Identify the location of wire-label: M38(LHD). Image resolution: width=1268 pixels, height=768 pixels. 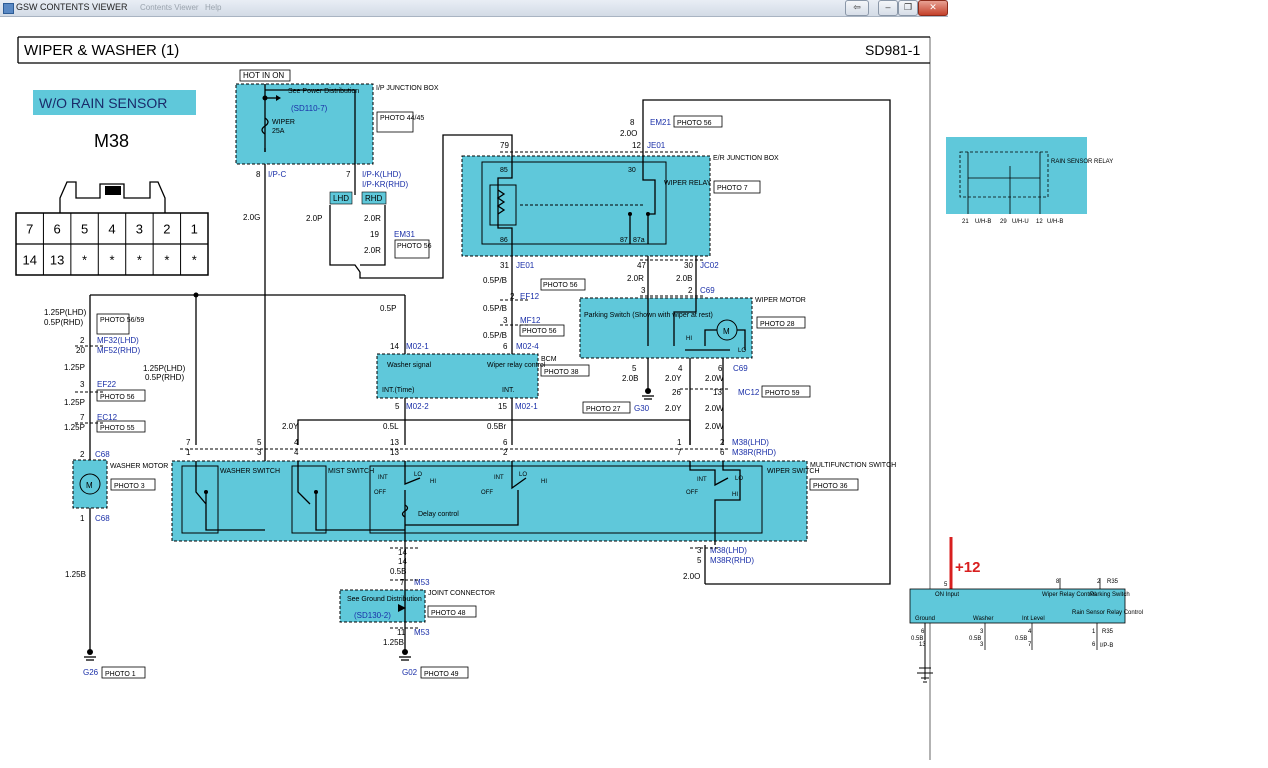
(728, 550).